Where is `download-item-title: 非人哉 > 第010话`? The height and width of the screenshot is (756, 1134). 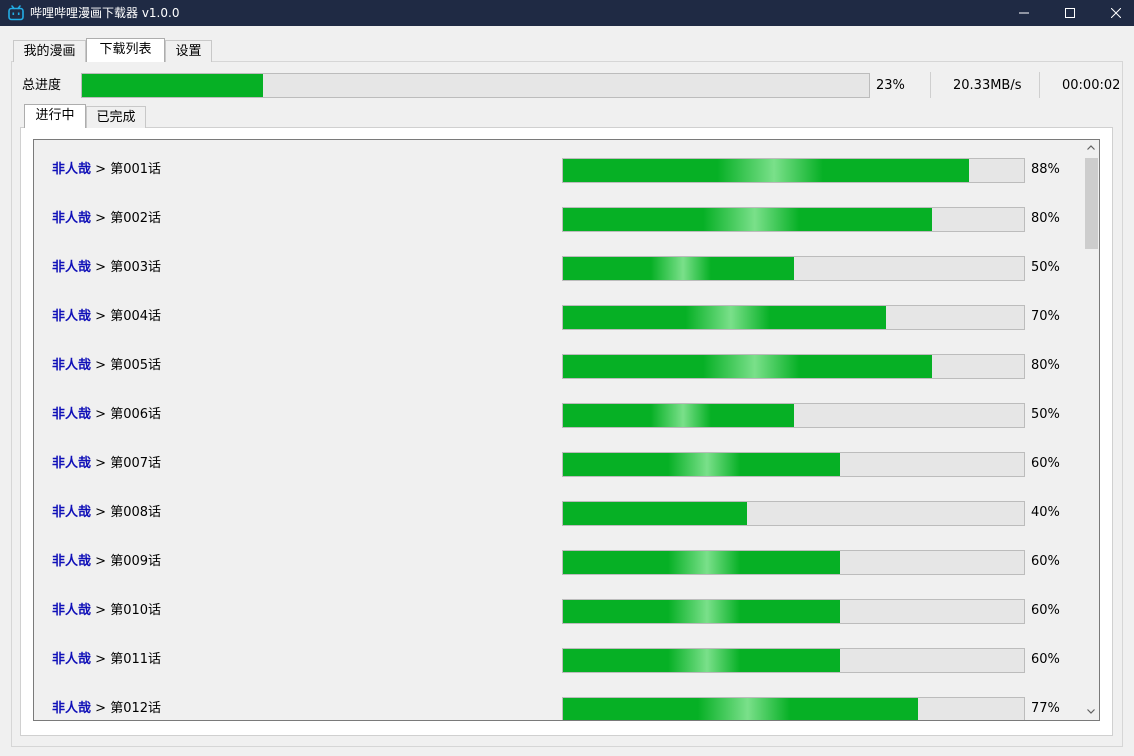 download-item-title: 非人哉 > 第010话 is located at coordinates (106, 611).